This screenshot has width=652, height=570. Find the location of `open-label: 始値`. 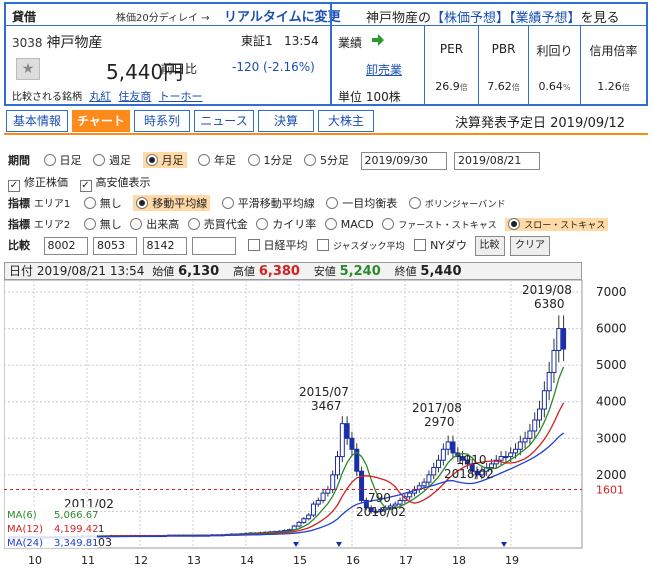

open-label: 始値 is located at coordinates (163, 271).